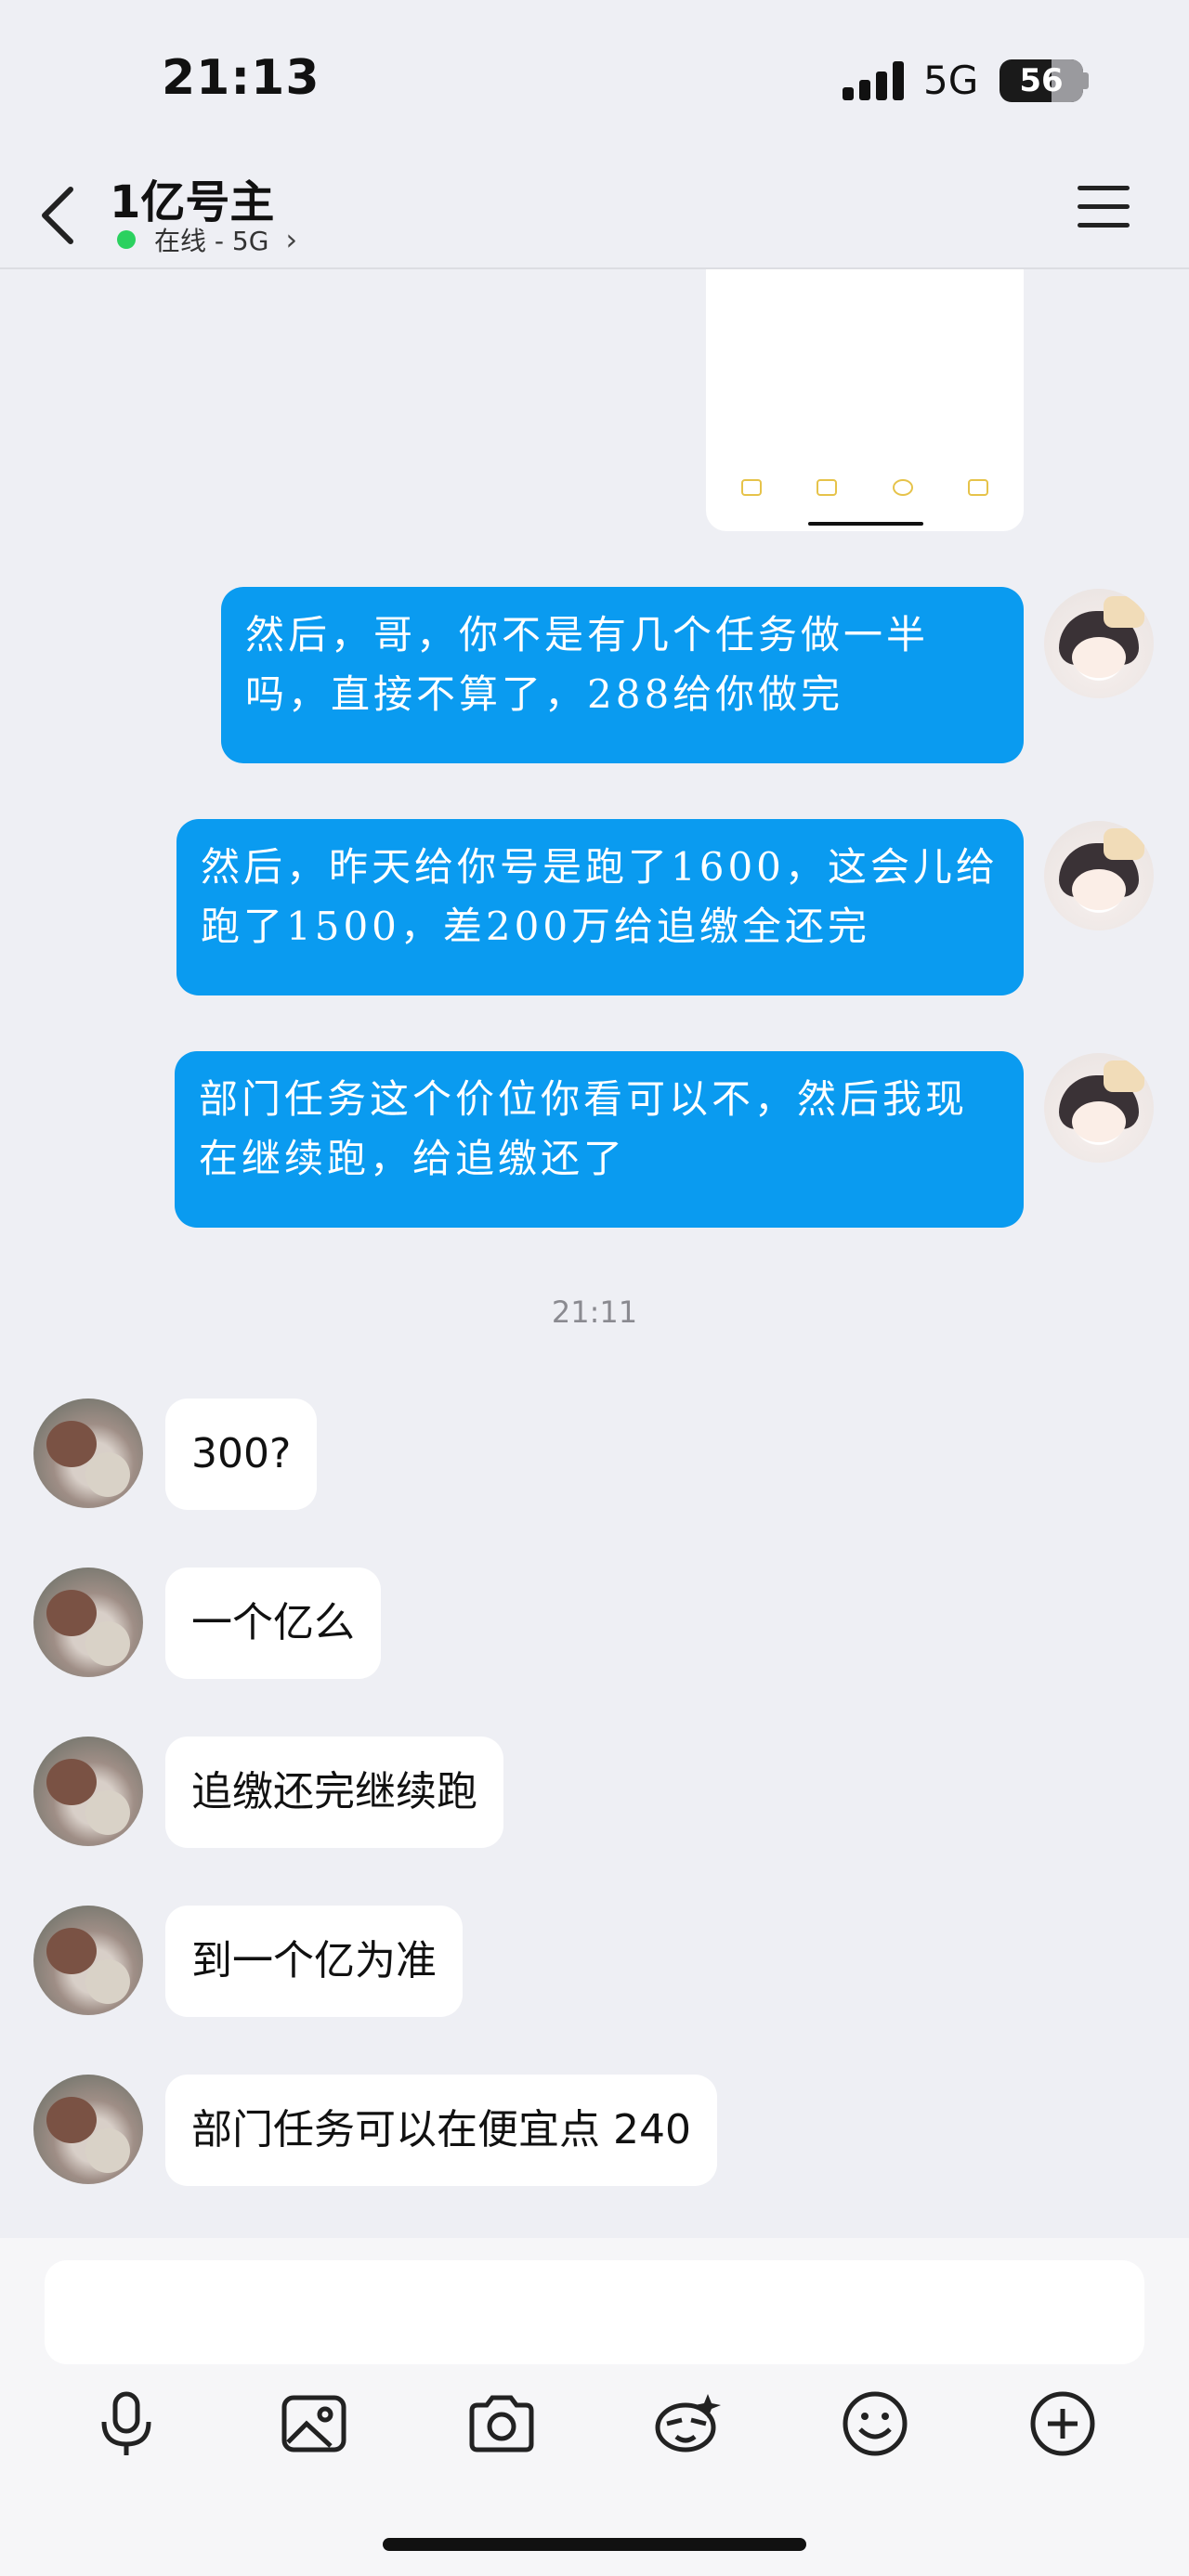 The image size is (1189, 2576). I want to click on incoming-message: 部门任务可以在便宜点 240, so click(441, 2130).